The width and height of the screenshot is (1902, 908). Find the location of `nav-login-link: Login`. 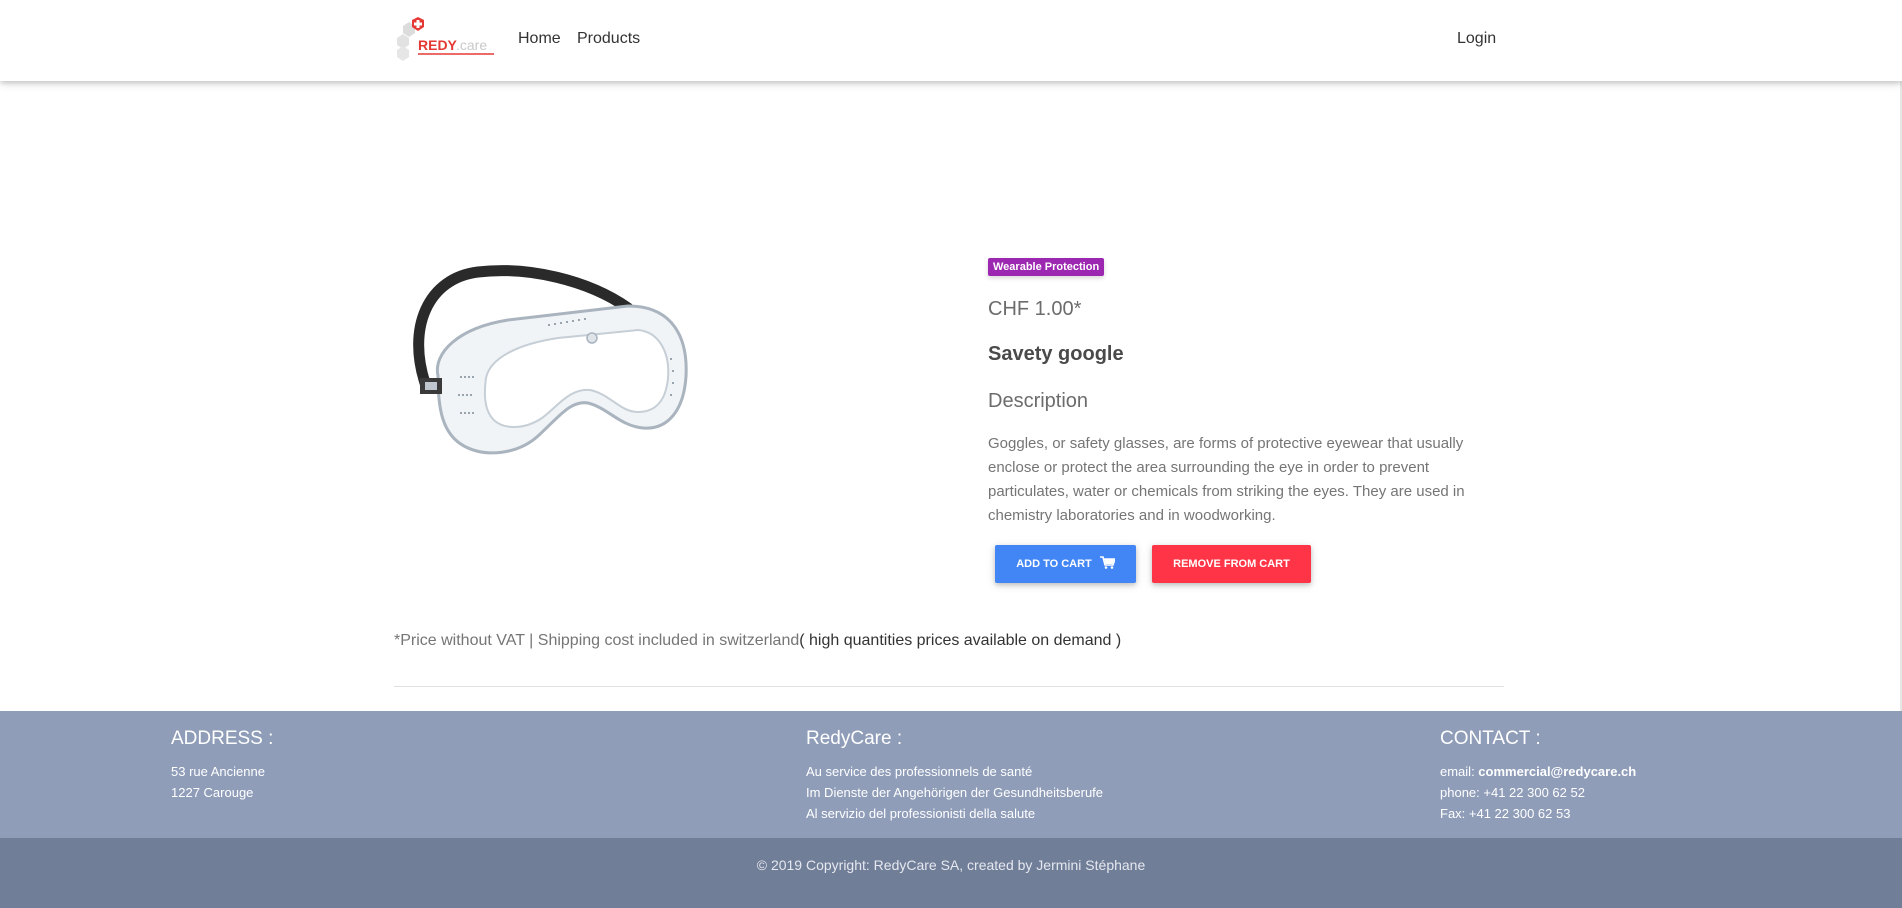

nav-login-link: Login is located at coordinates (1476, 39).